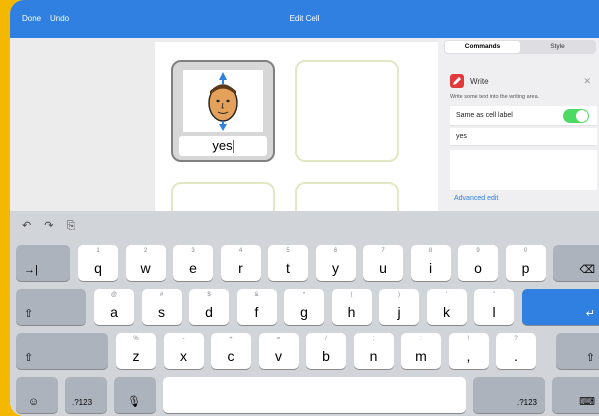 The width and height of the screenshot is (599, 416). I want to click on key-alt-char: @, so click(114, 295).